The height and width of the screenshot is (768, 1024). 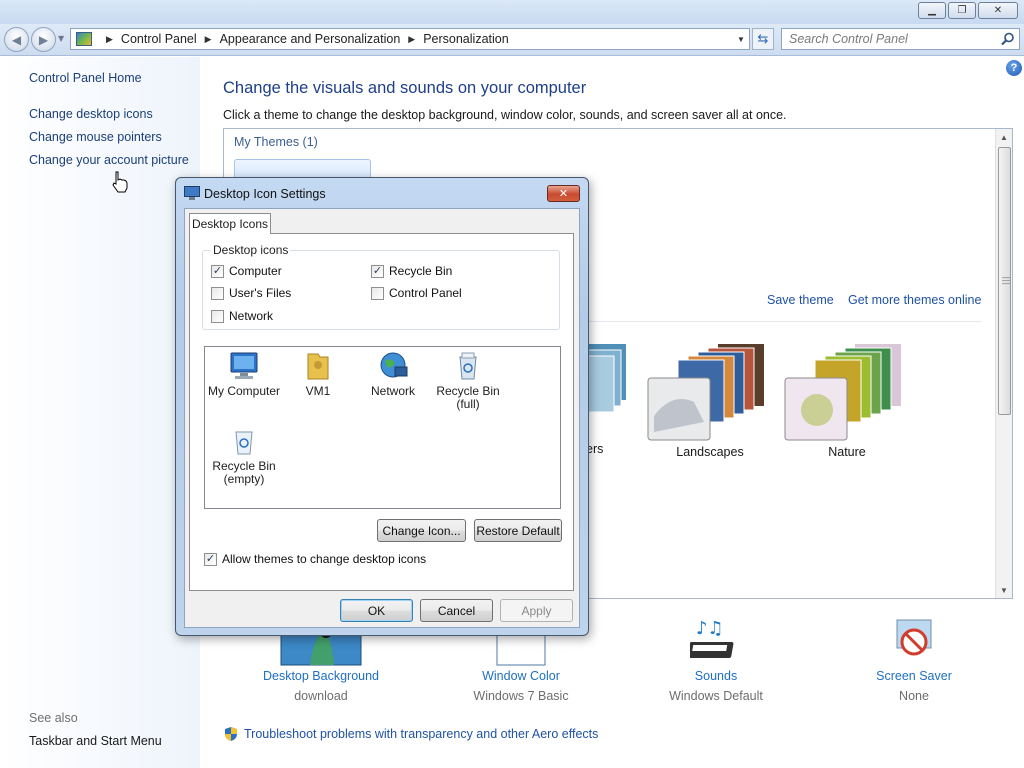 I want to click on restore-icon: ❐, so click(x=962, y=10).